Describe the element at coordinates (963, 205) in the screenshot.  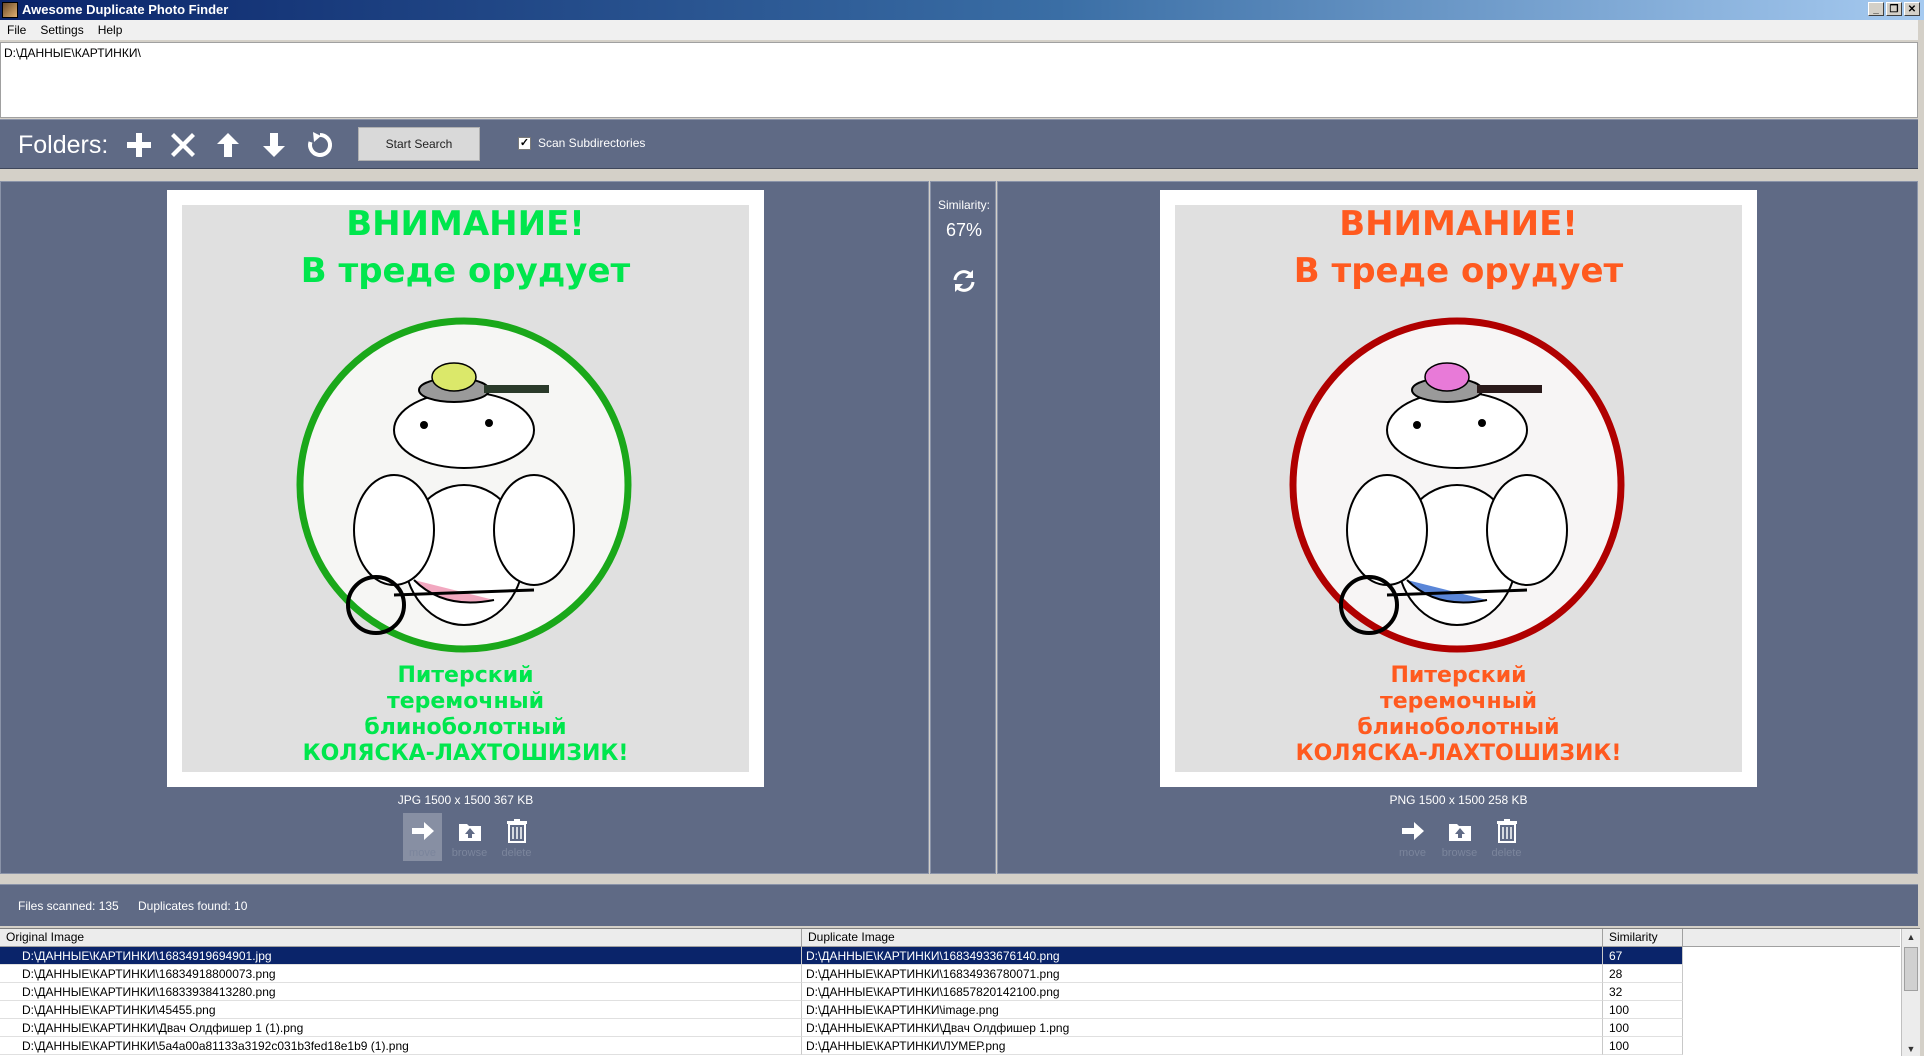
I see `similarity-label: Similarity:` at that location.